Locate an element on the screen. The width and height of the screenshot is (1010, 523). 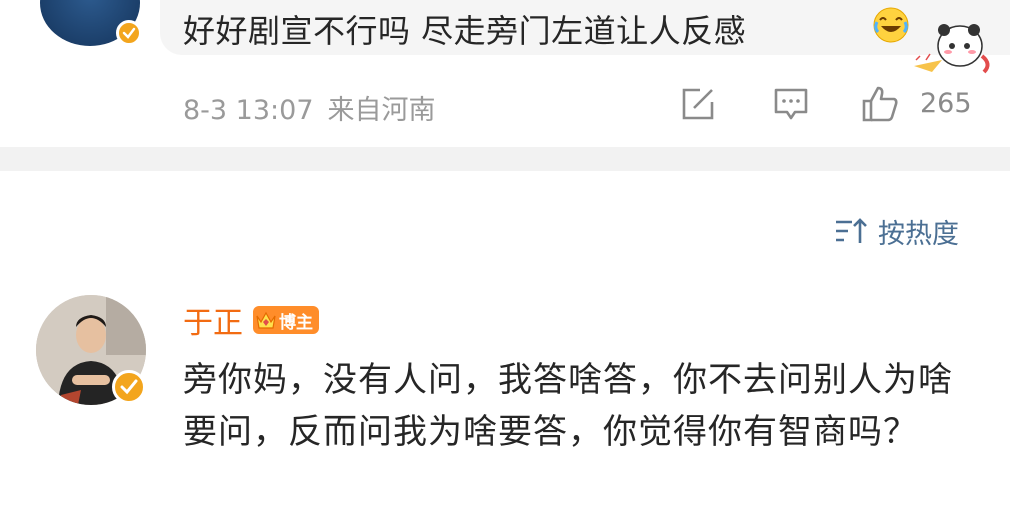
author-name: 于正 is located at coordinates (213, 320).